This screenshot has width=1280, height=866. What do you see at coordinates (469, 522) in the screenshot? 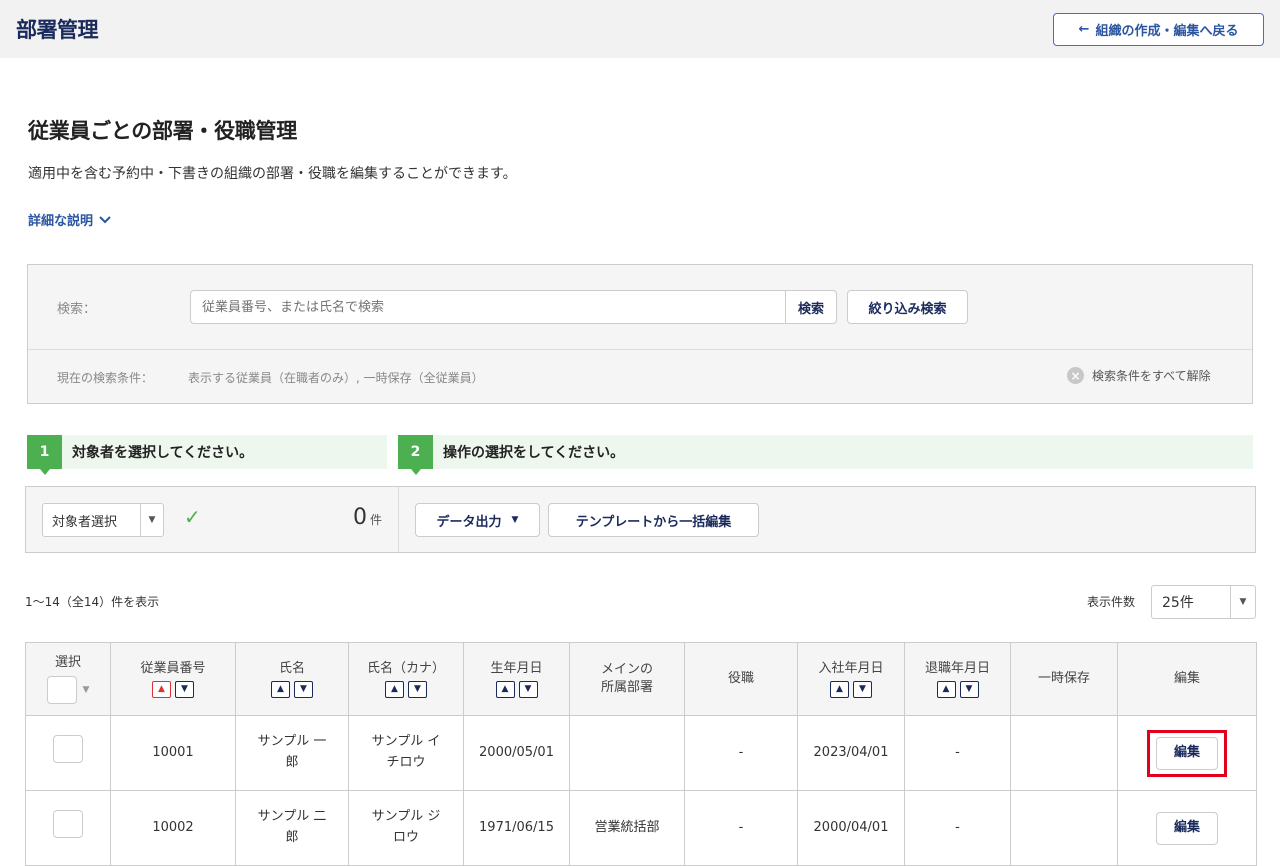
I see `data-output-label: データ出力` at bounding box center [469, 522].